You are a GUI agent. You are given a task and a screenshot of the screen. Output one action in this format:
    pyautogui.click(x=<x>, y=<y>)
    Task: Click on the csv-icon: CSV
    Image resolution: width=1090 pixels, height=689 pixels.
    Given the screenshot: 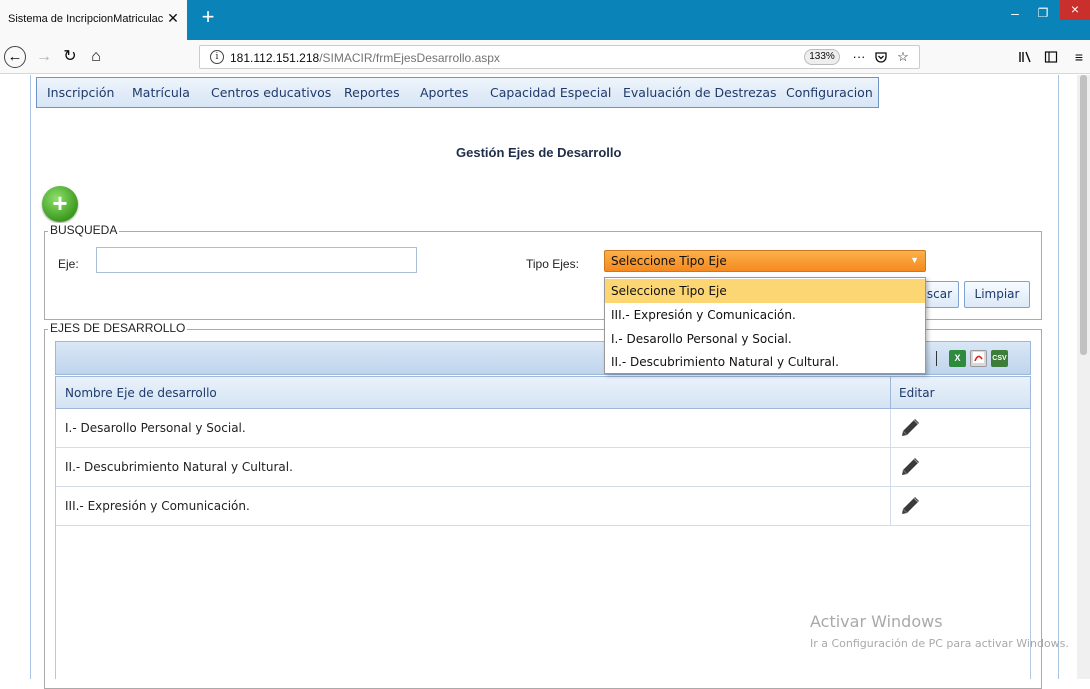 What is the action you would take?
    pyautogui.click(x=999, y=358)
    